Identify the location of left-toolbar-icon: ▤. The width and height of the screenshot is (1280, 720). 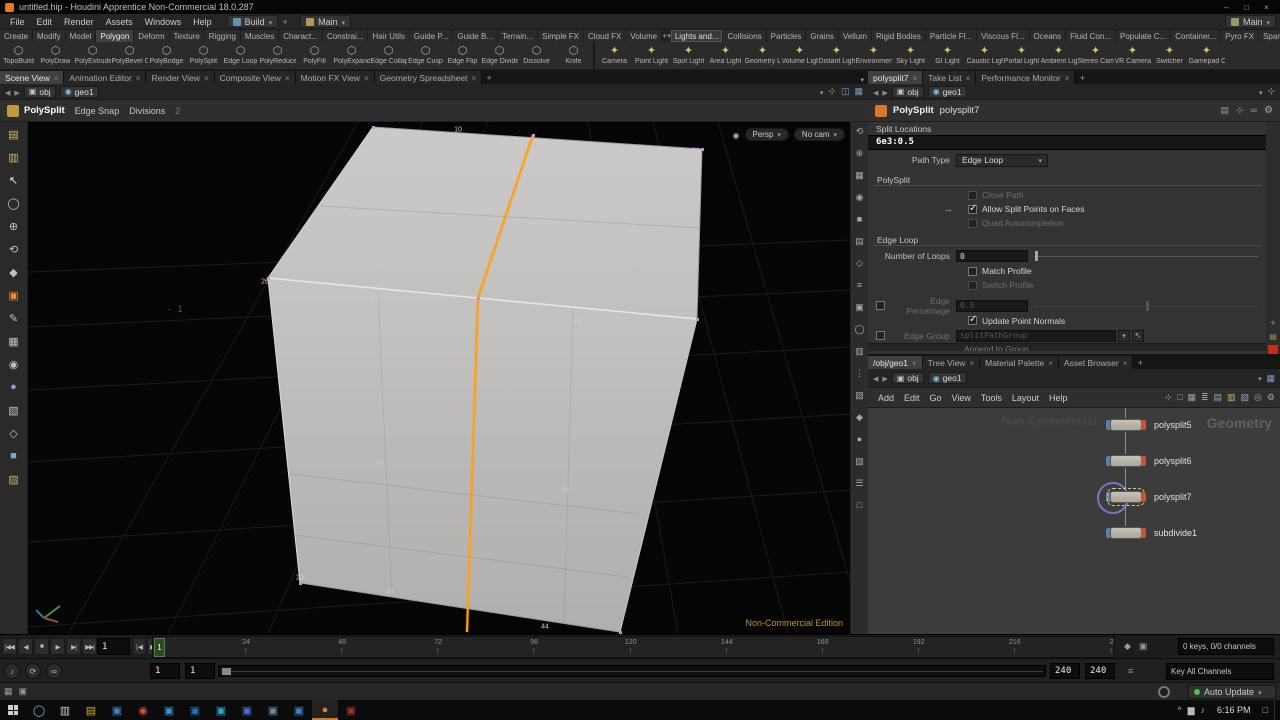
(14, 134).